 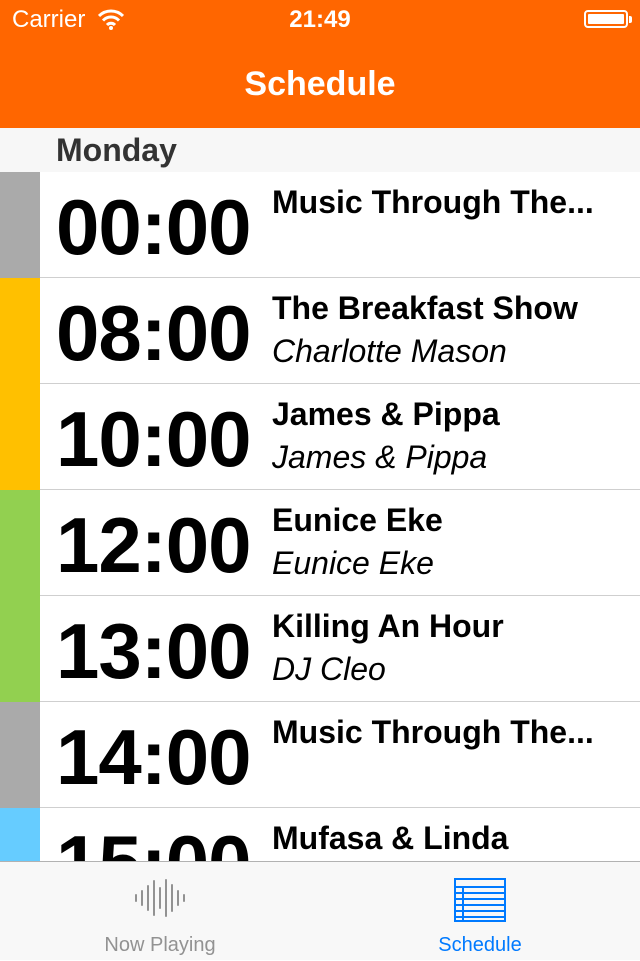 I want to click on show-title: James & Pippa, so click(x=386, y=414).